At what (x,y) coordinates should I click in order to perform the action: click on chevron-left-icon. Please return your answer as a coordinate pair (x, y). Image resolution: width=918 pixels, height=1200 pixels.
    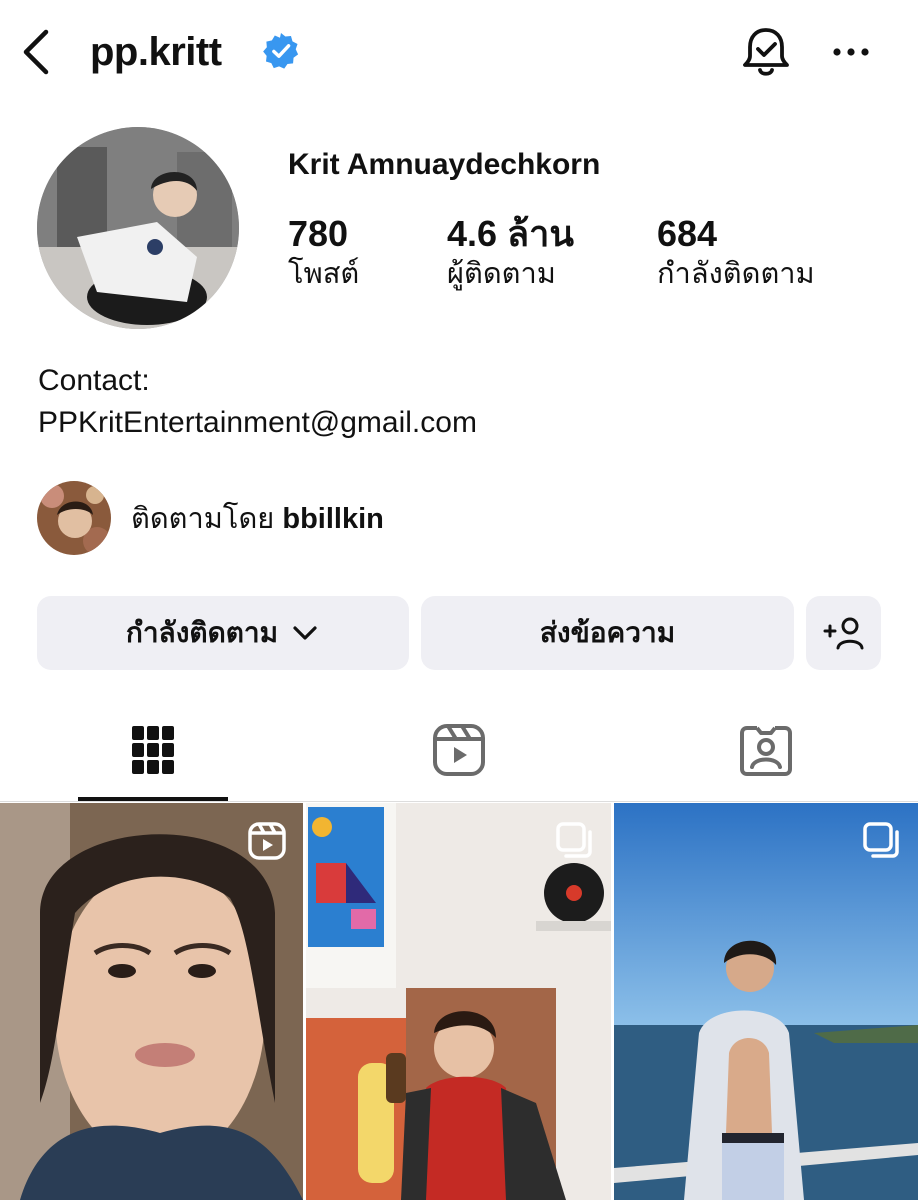
    Looking at the image, I should click on (36, 52).